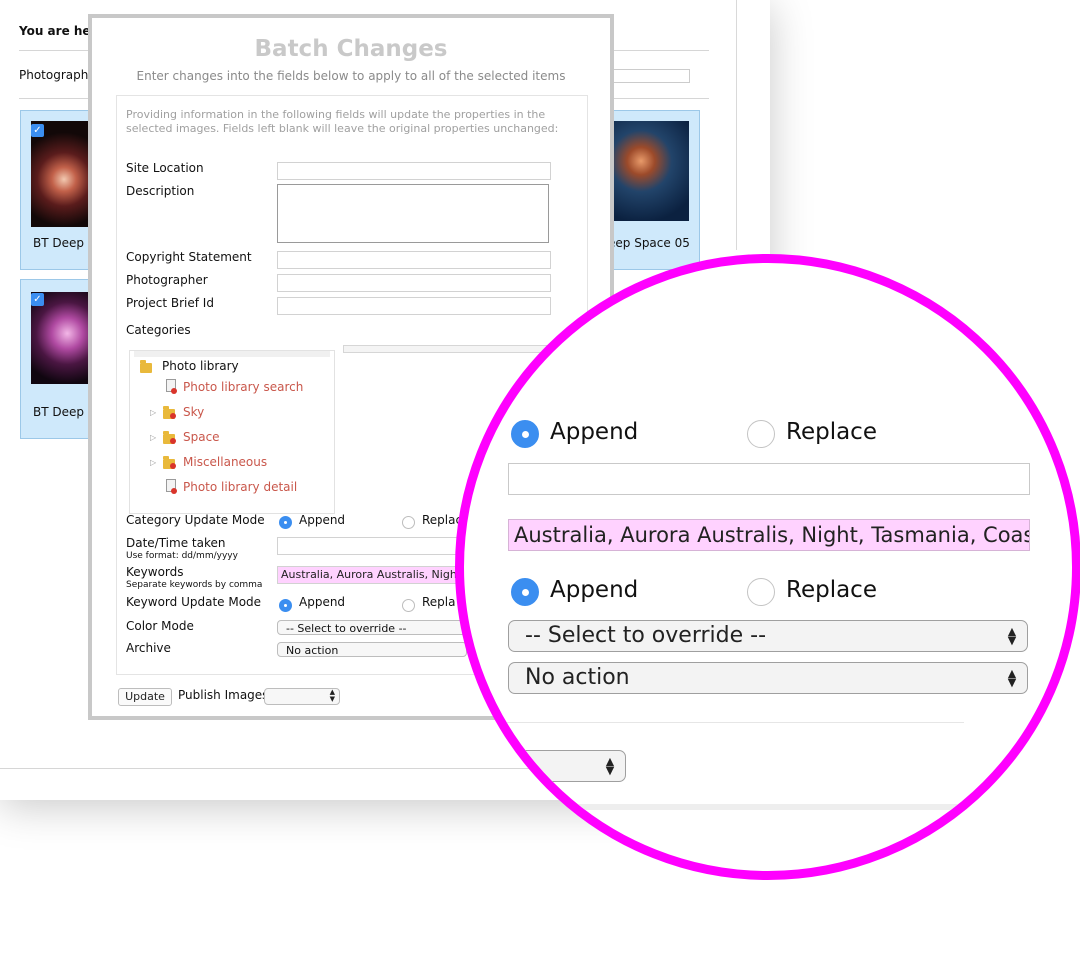 The height and width of the screenshot is (980, 1080). Describe the element at coordinates (368, 546) in the screenshot. I see `date-taken-input` at that location.